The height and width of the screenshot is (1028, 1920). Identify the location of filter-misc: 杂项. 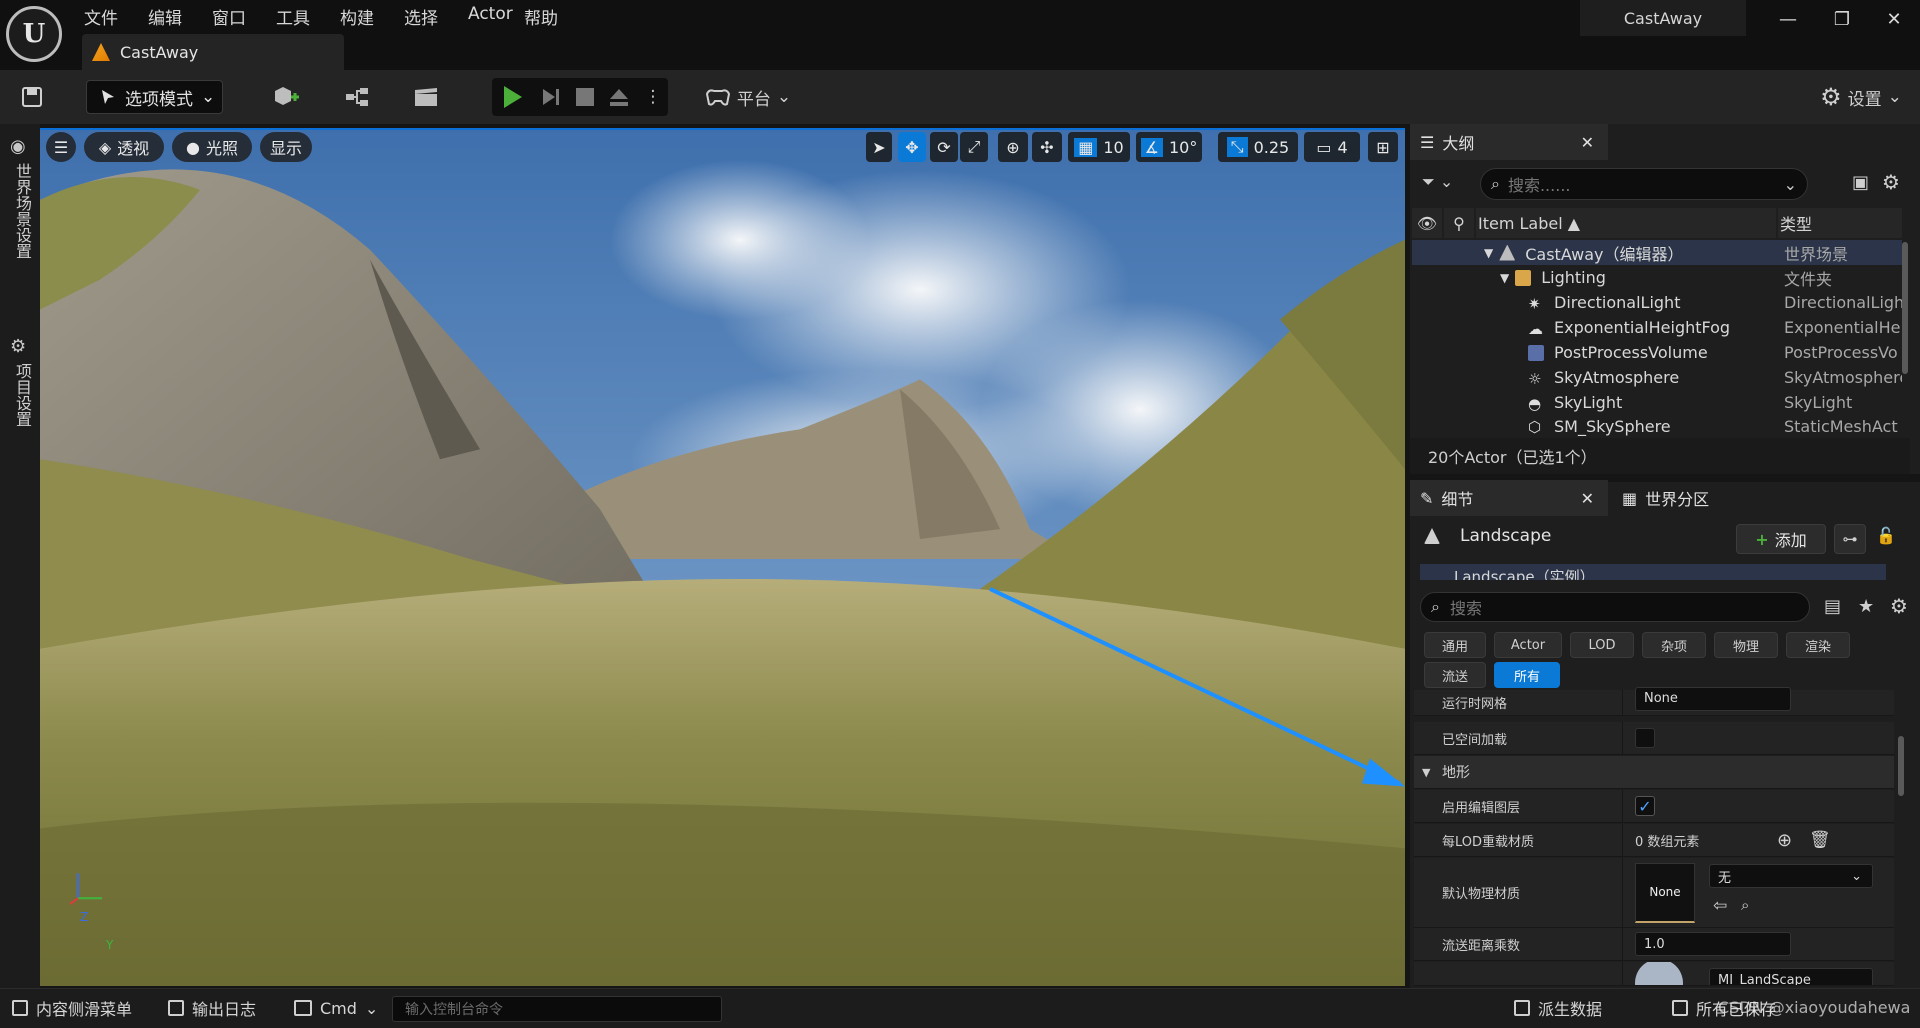
(1674, 645).